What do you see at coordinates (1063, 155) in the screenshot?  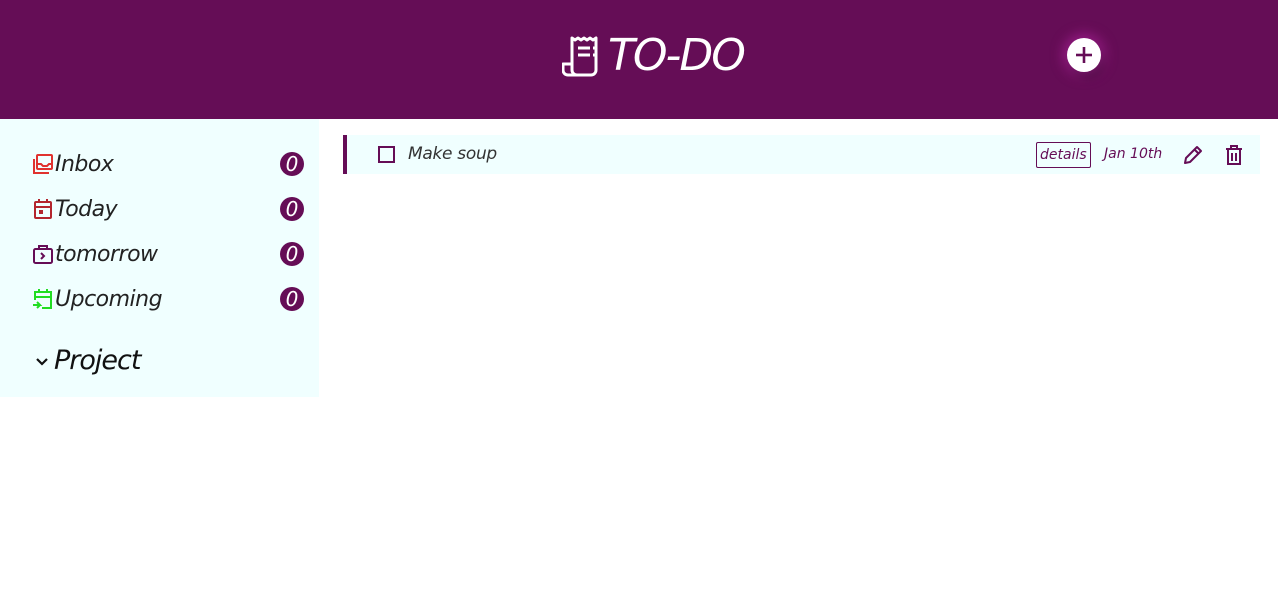 I see `details-button: details` at bounding box center [1063, 155].